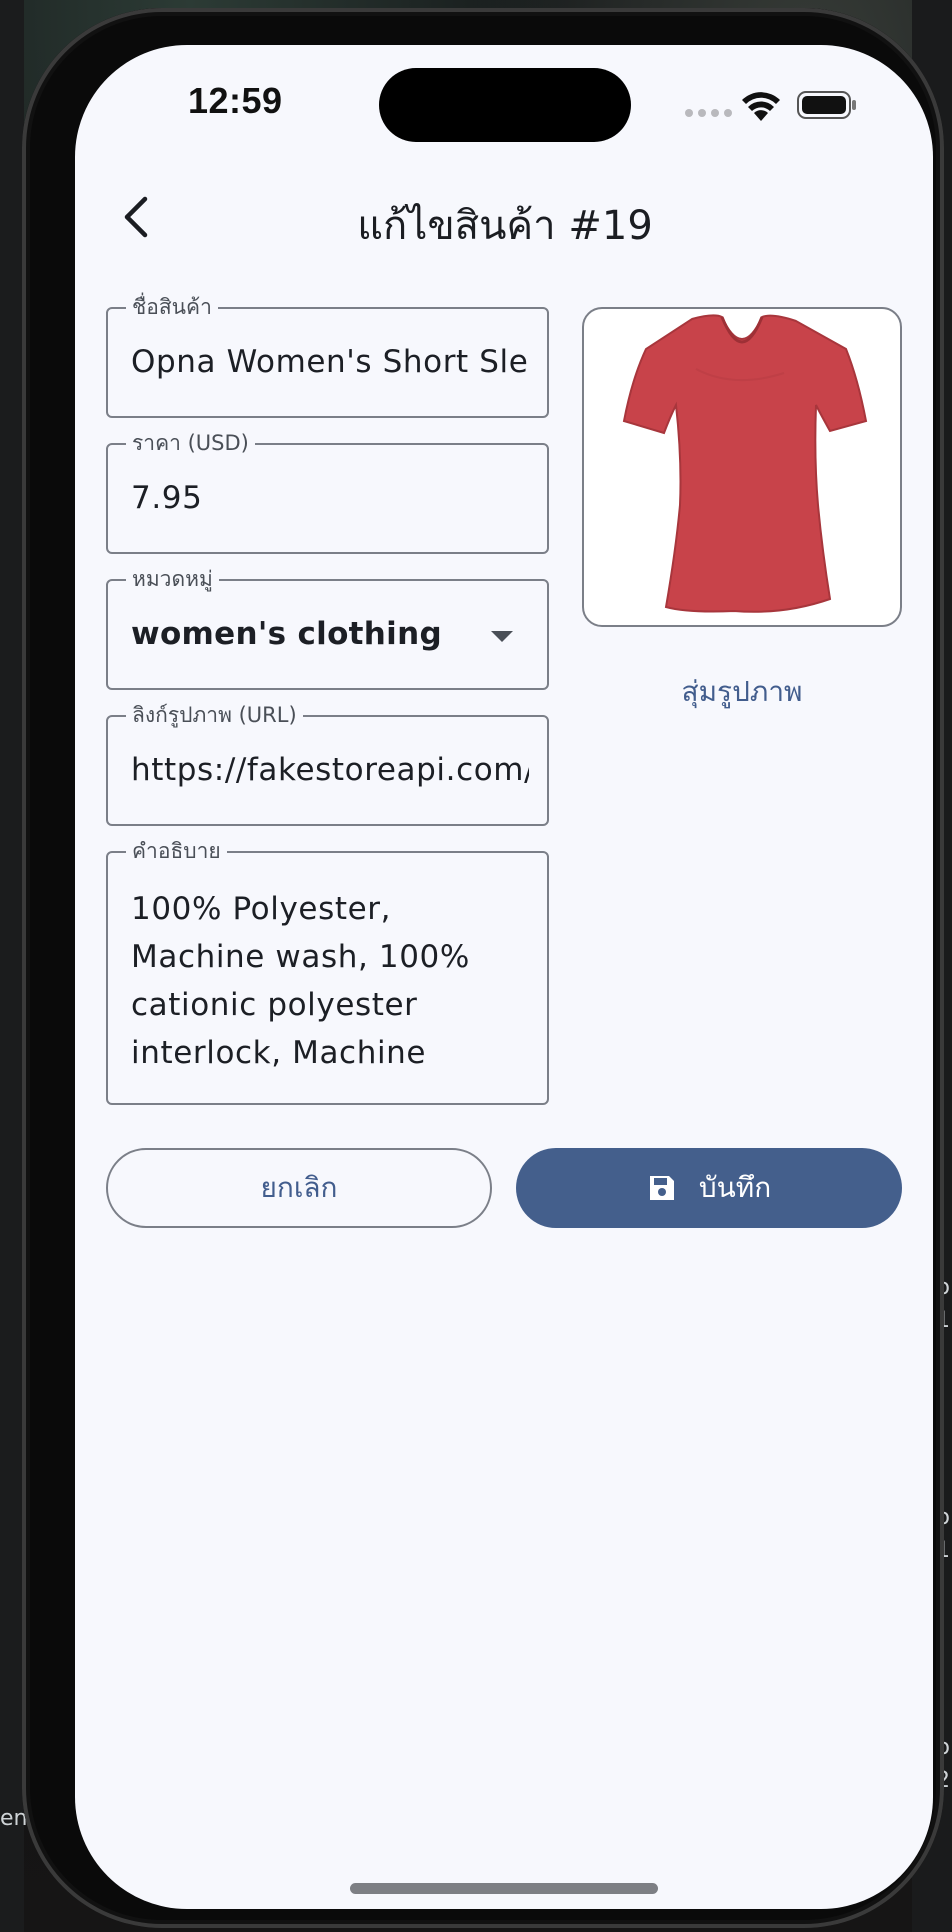 The height and width of the screenshot is (1932, 952). I want to click on desktop-panel-left, so click(12, 966).